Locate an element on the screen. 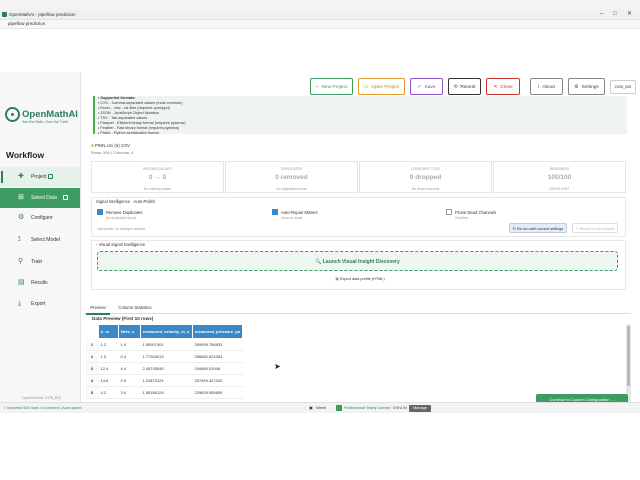 The height and width of the screenshot is (480, 640). folder-icon: ▭ is located at coordinates (366, 87).